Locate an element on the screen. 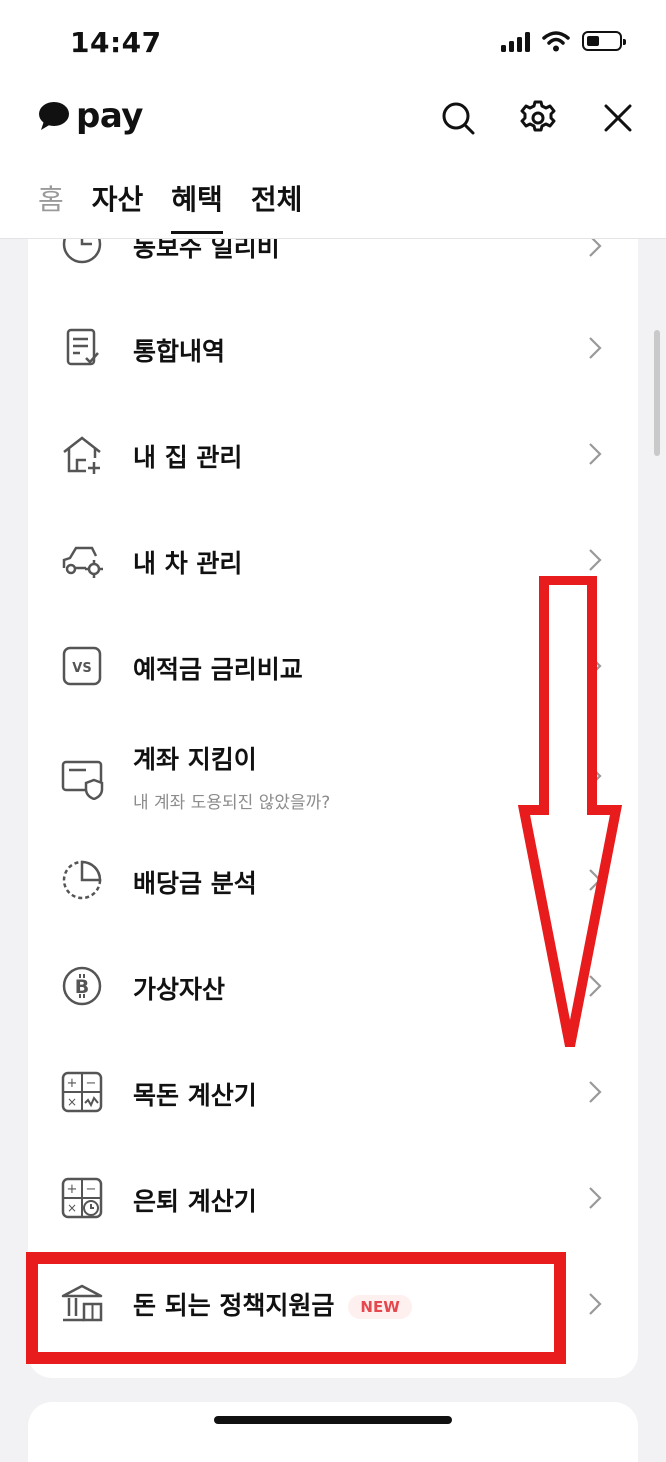  menu-item-my-home: 내 집 관리 is located at coordinates (333, 454).